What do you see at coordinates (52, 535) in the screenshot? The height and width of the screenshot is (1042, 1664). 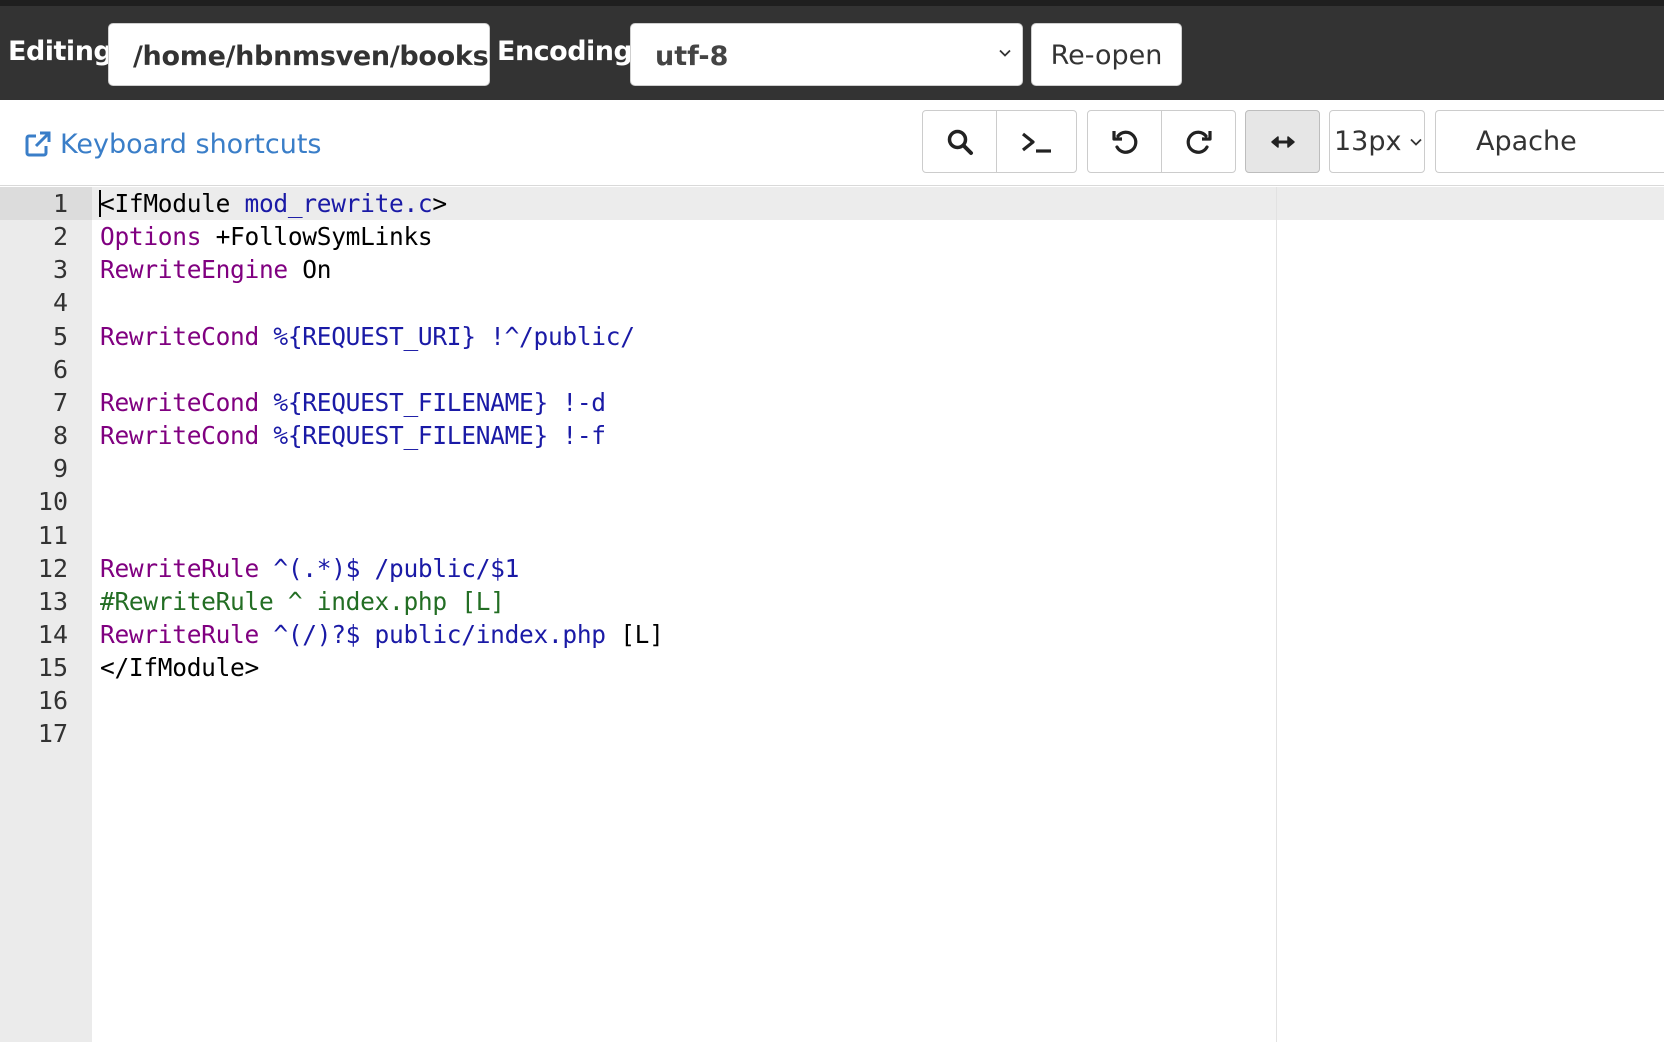 I see `line-number: 11` at bounding box center [52, 535].